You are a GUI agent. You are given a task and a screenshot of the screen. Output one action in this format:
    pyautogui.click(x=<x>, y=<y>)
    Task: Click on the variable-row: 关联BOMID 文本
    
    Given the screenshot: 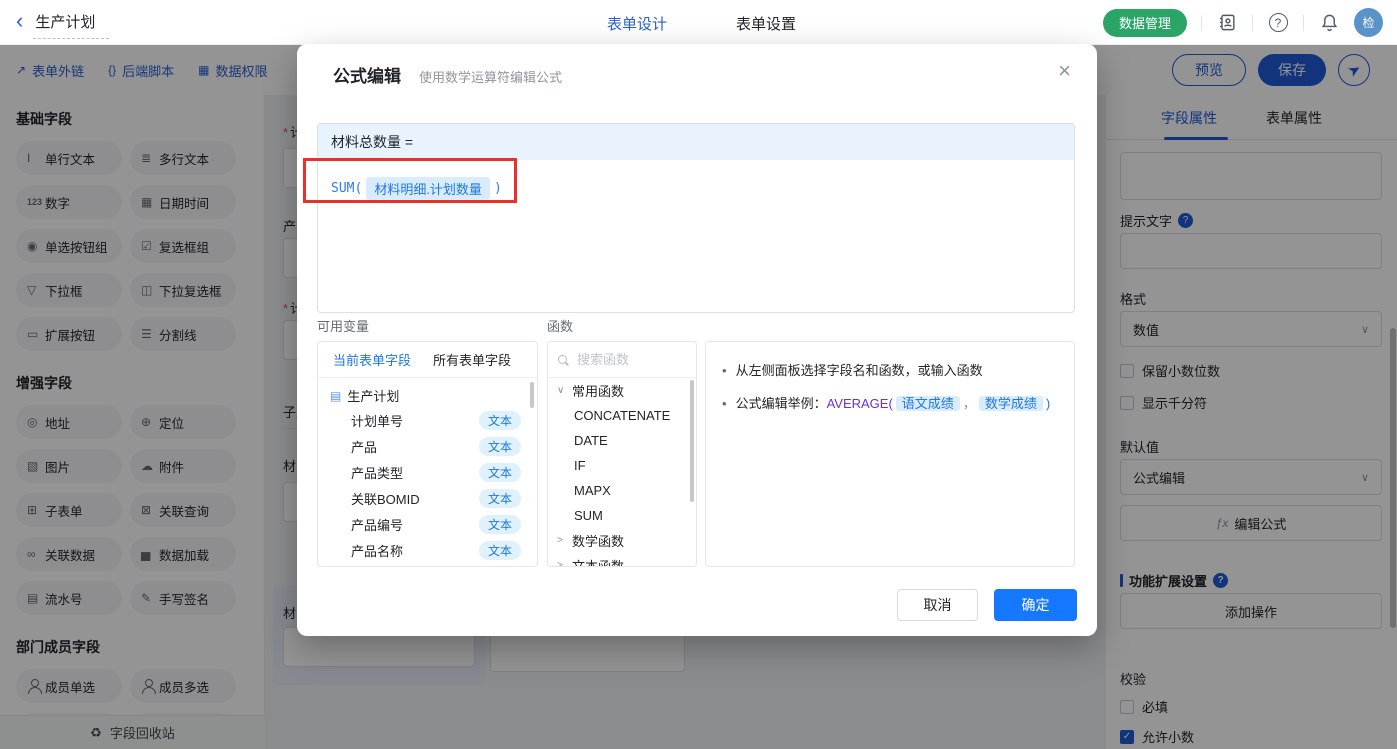 What is the action you would take?
    pyautogui.click(x=427, y=498)
    